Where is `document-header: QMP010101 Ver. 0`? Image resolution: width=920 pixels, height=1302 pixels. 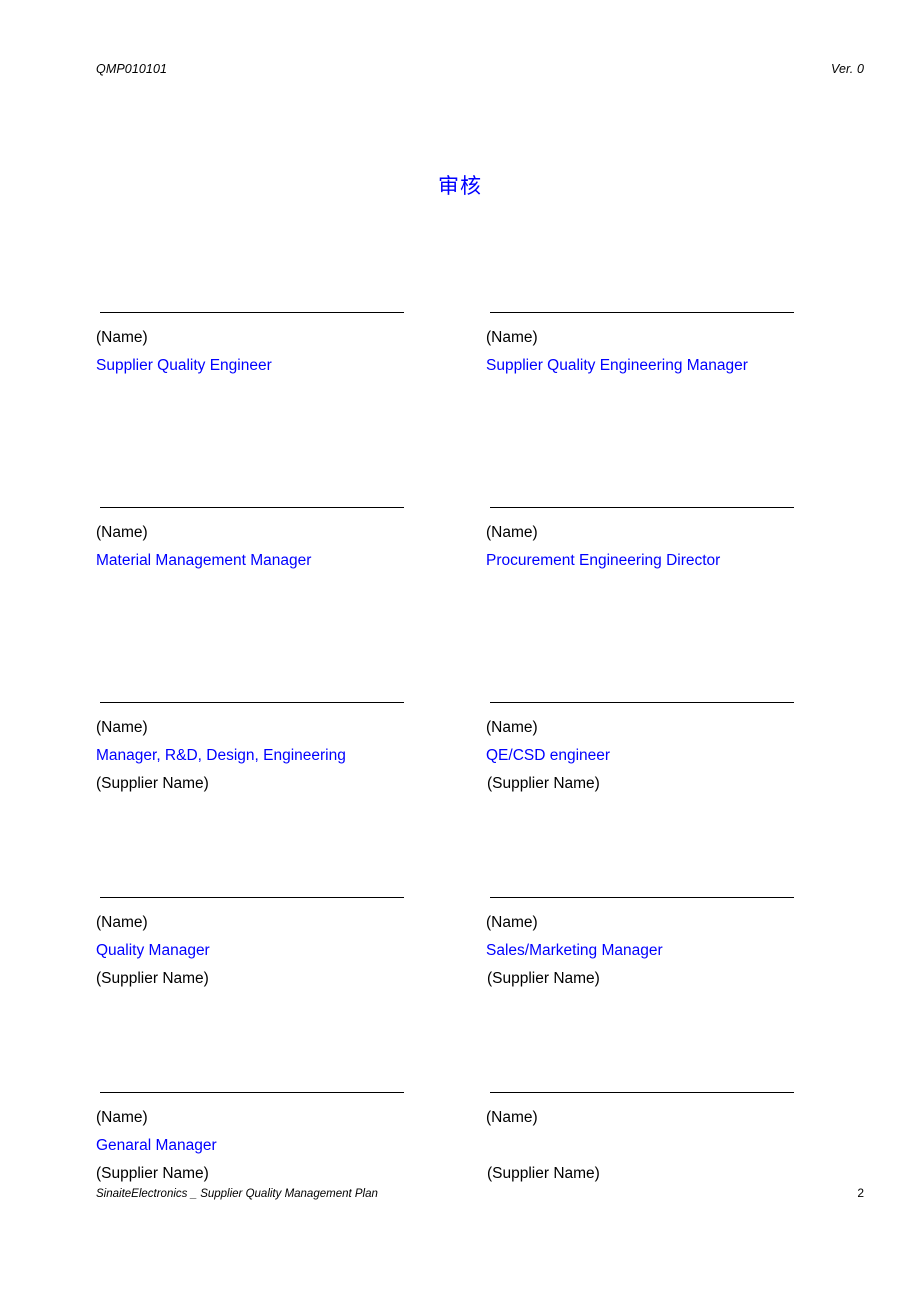
document-header: QMP010101 Ver. 0 is located at coordinates (480, 69).